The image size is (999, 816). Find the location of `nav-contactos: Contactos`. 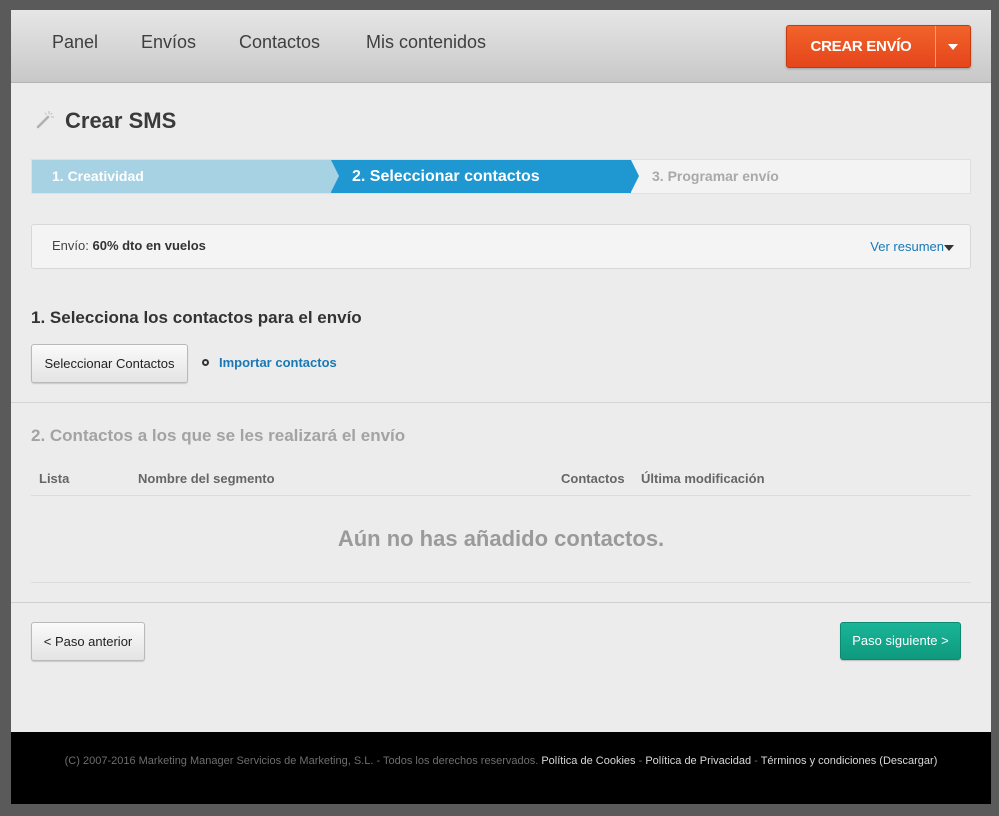

nav-contactos: Contactos is located at coordinates (279, 42).